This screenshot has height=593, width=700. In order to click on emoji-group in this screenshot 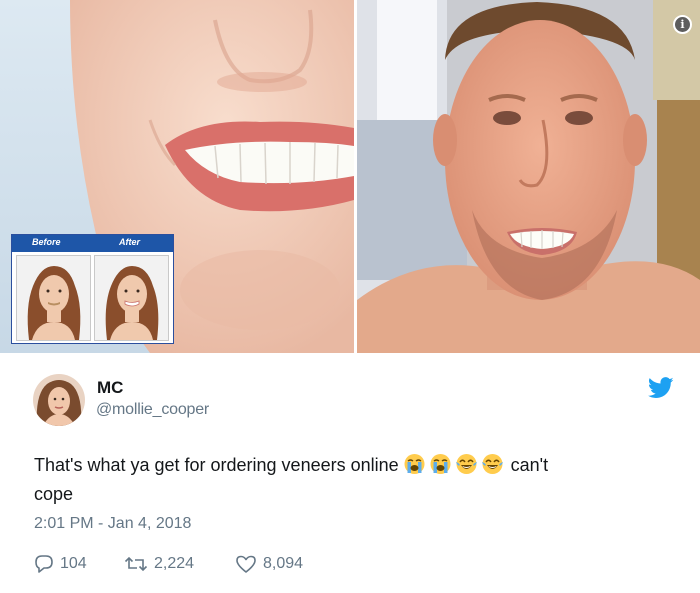, I will do `click(455, 465)`.